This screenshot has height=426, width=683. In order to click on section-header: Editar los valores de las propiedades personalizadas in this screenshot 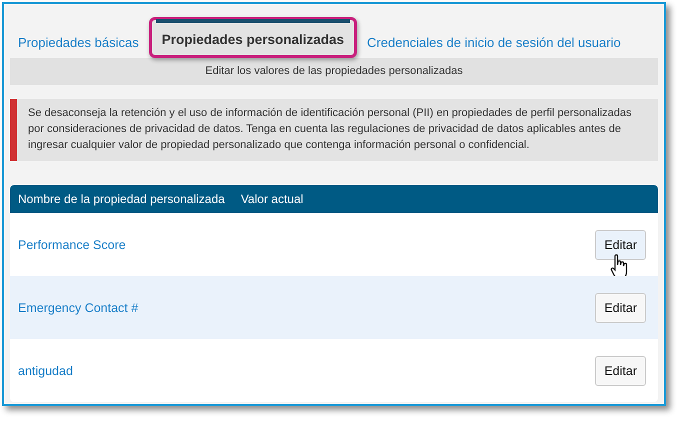, I will do `click(334, 71)`.